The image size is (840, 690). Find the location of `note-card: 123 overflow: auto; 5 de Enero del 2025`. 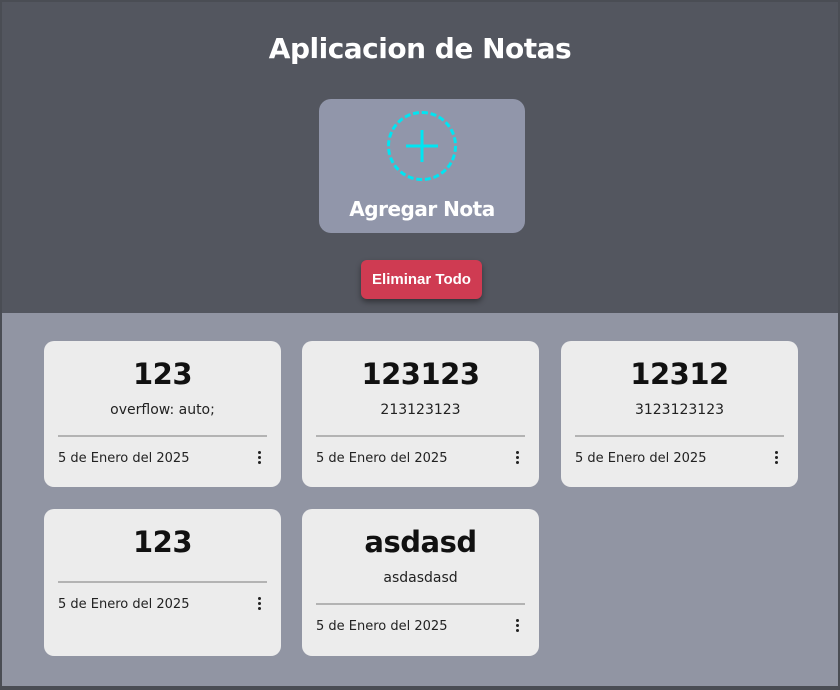

note-card: 123 overflow: auto; 5 de Enero del 2025 is located at coordinates (162, 414).